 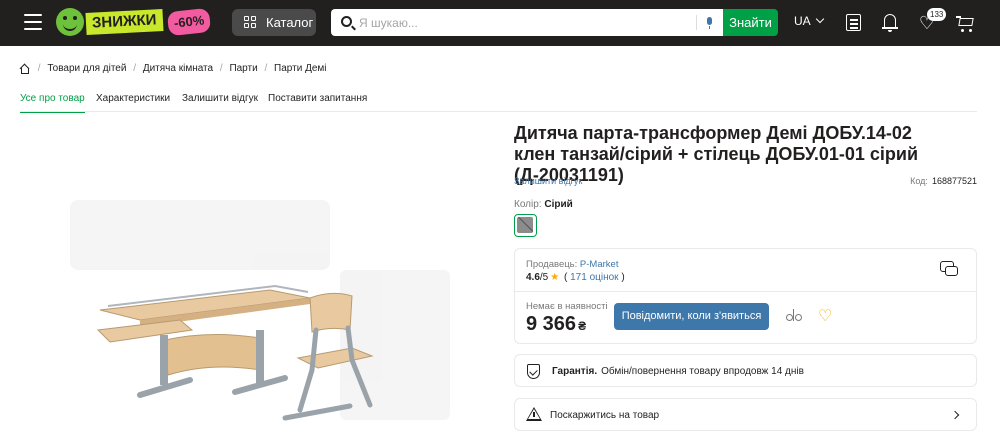 What do you see at coordinates (954, 181) in the screenshot?
I see `product-code-value: 168877521` at bounding box center [954, 181].